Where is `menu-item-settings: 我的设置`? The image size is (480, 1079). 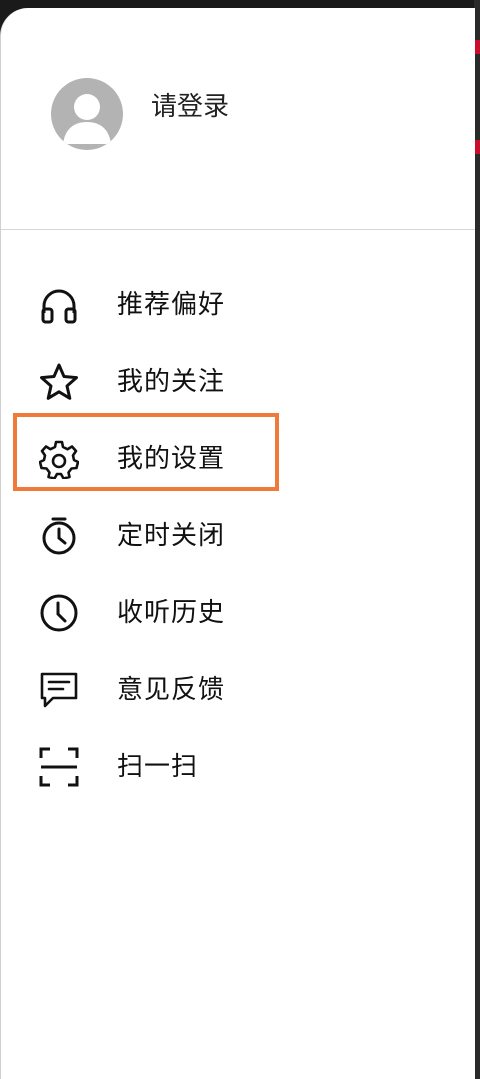 menu-item-settings: 我的设置 is located at coordinates (238, 458).